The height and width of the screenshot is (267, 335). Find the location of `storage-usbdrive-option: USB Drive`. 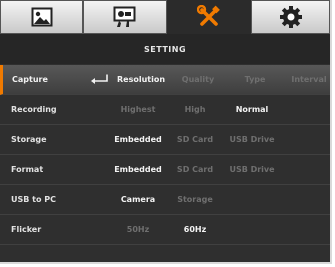

storage-usbdrive-option: USB Drive is located at coordinates (251, 139).